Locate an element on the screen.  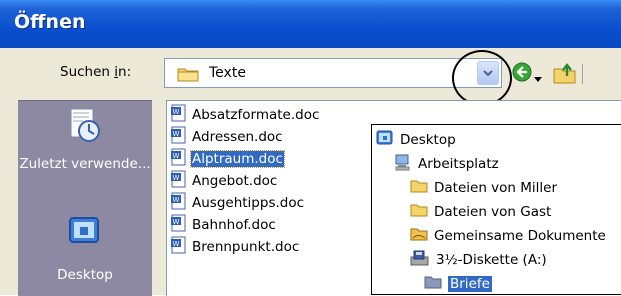
dropdown-item-computer: Arbeitsplatz is located at coordinates (446, 164).